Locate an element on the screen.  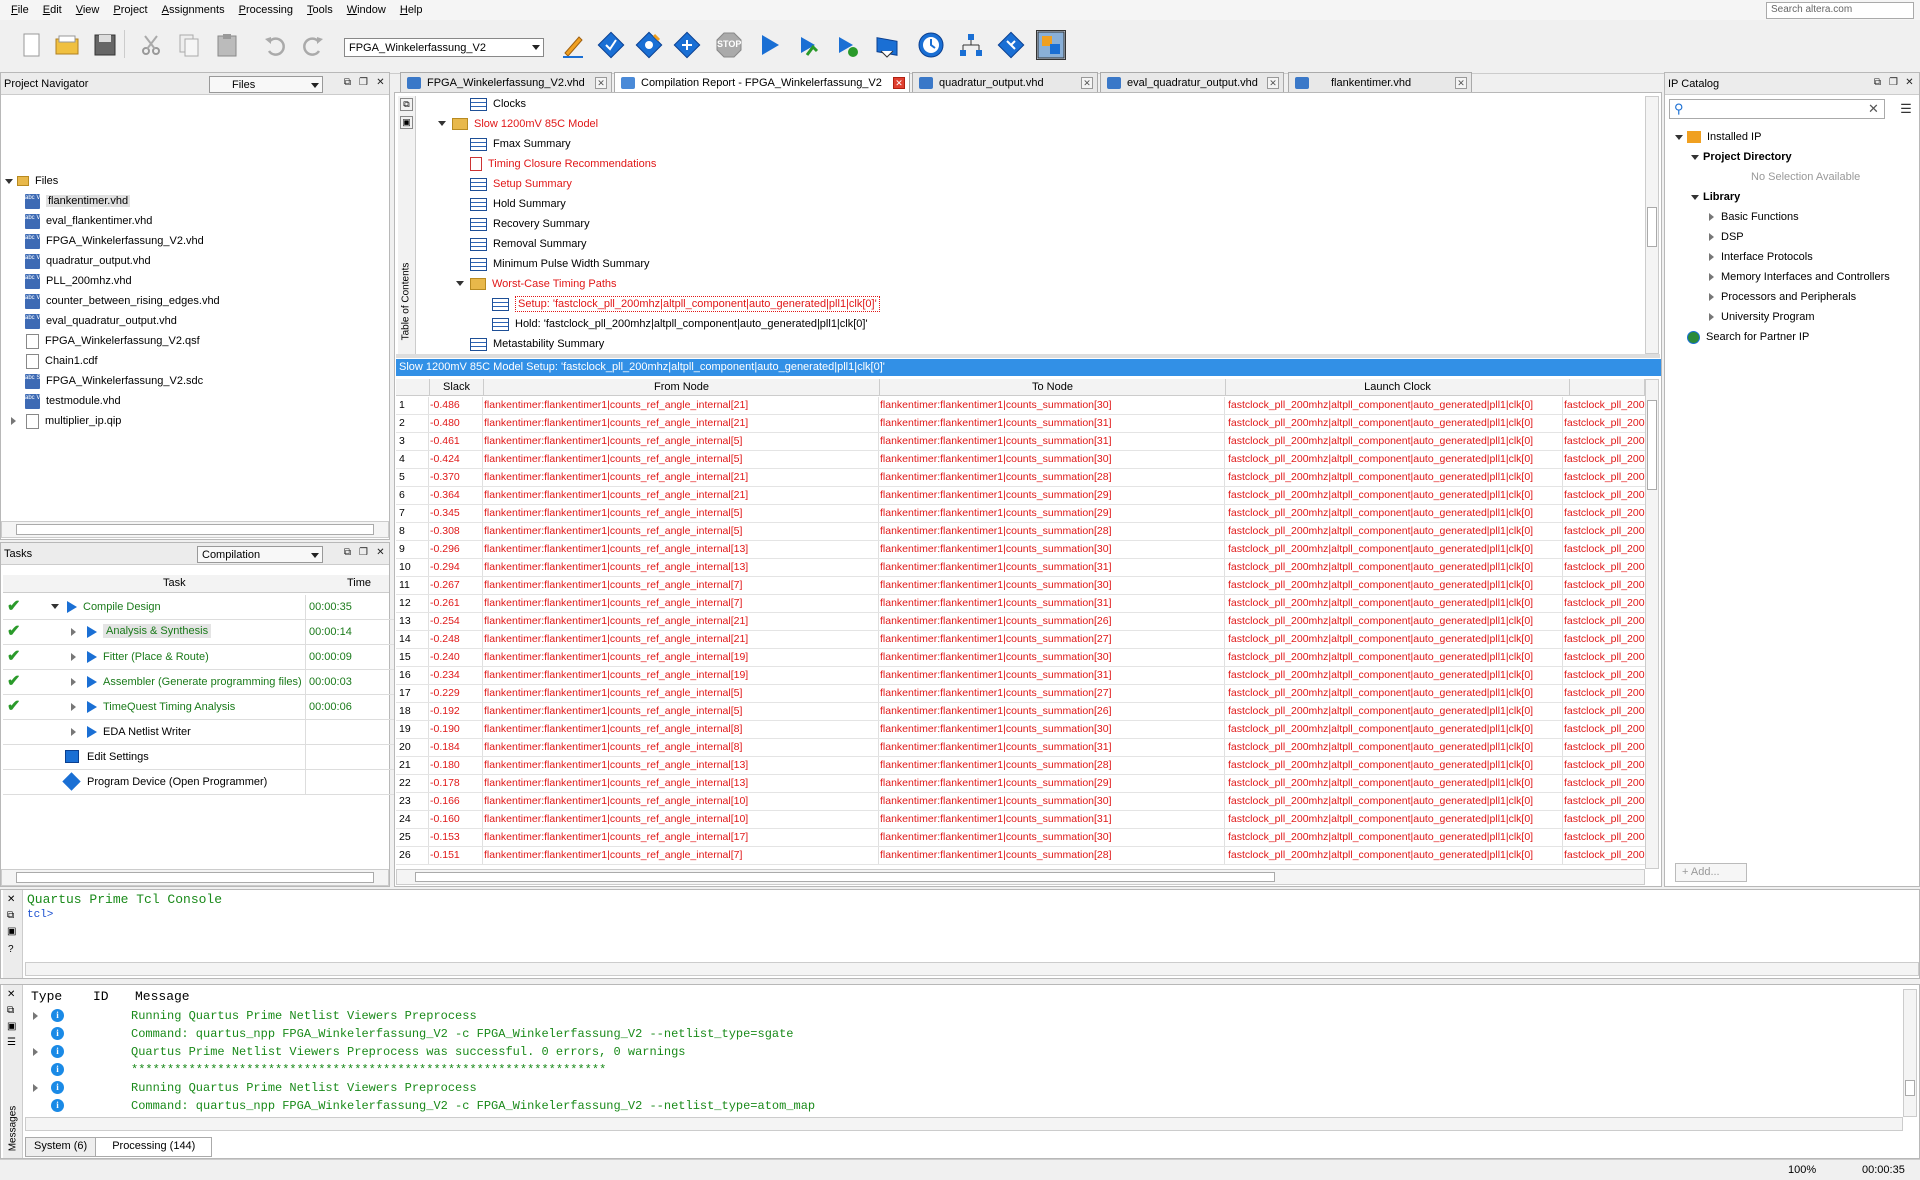
table-vertical-scrollbar is located at coordinates (1652, 624).